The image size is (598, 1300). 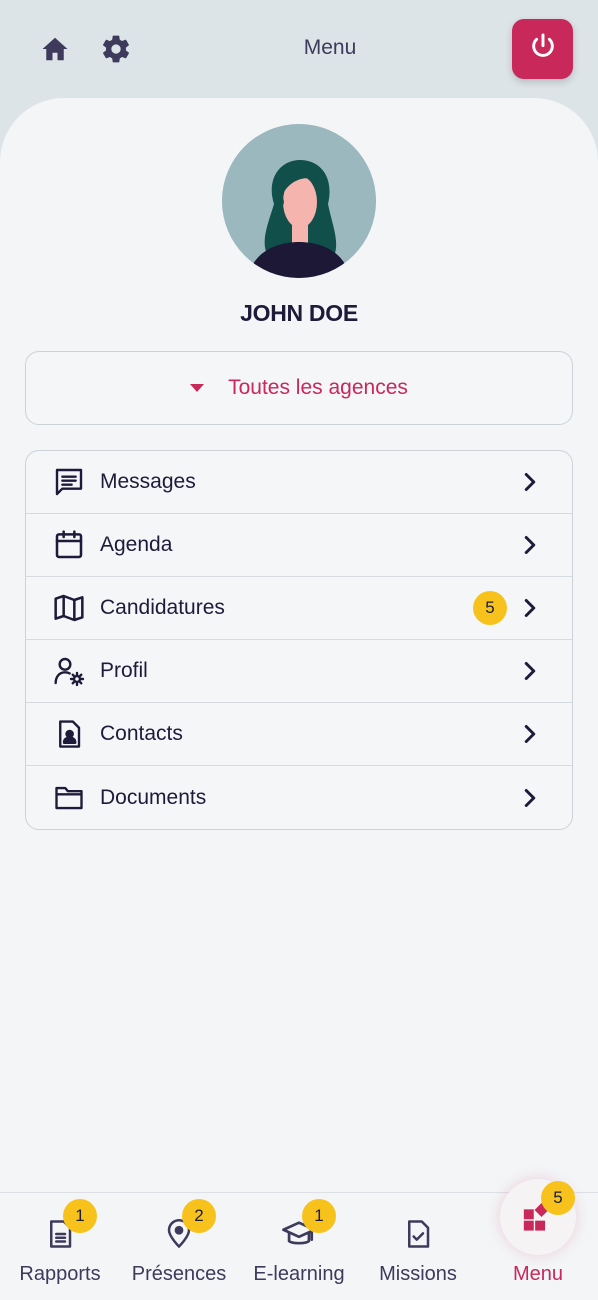 I want to click on nav-label: E-learning, so click(x=299, y=1274).